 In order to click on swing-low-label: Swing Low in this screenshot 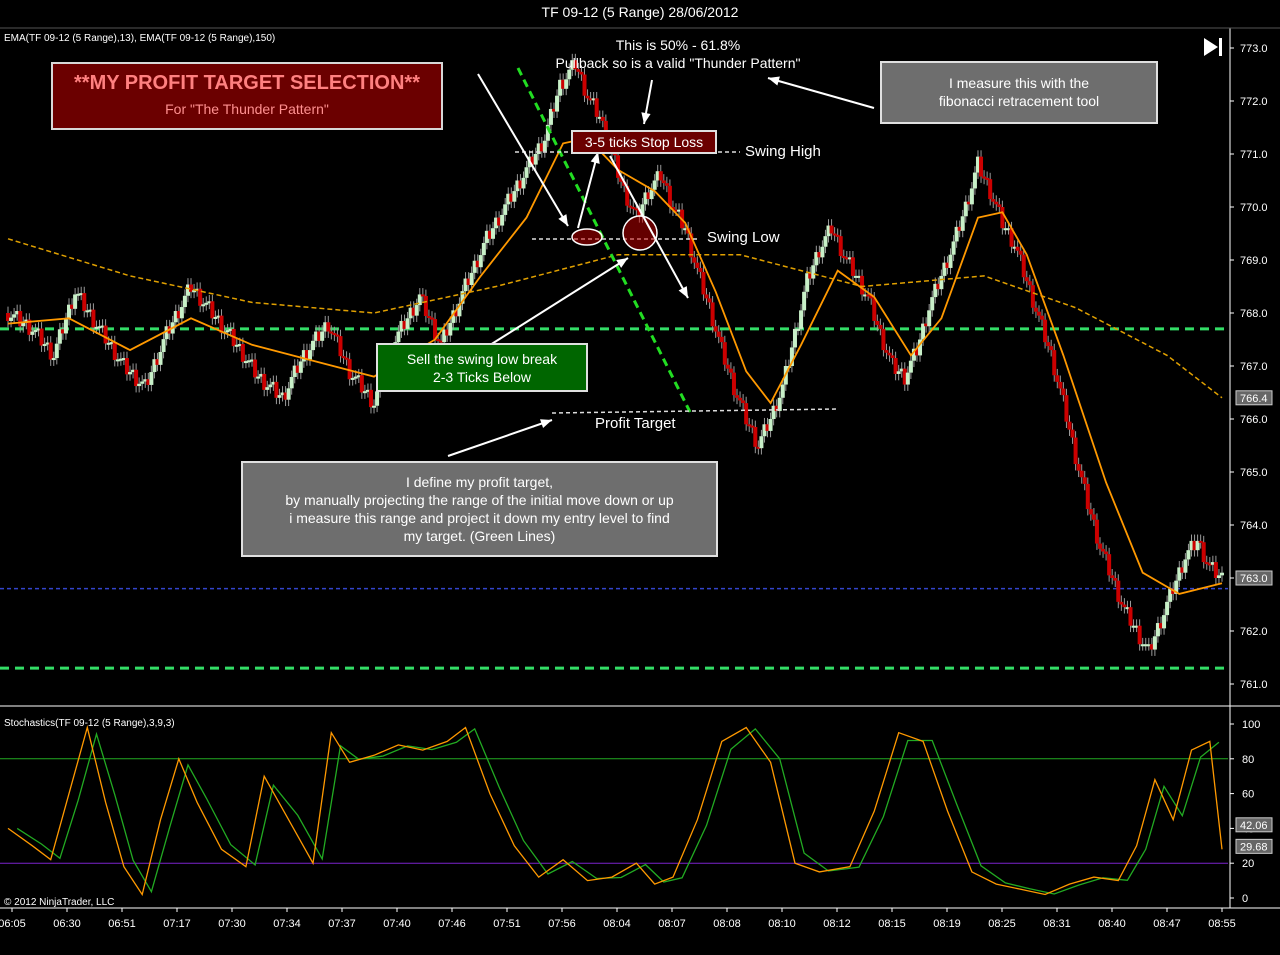, I will do `click(743, 237)`.